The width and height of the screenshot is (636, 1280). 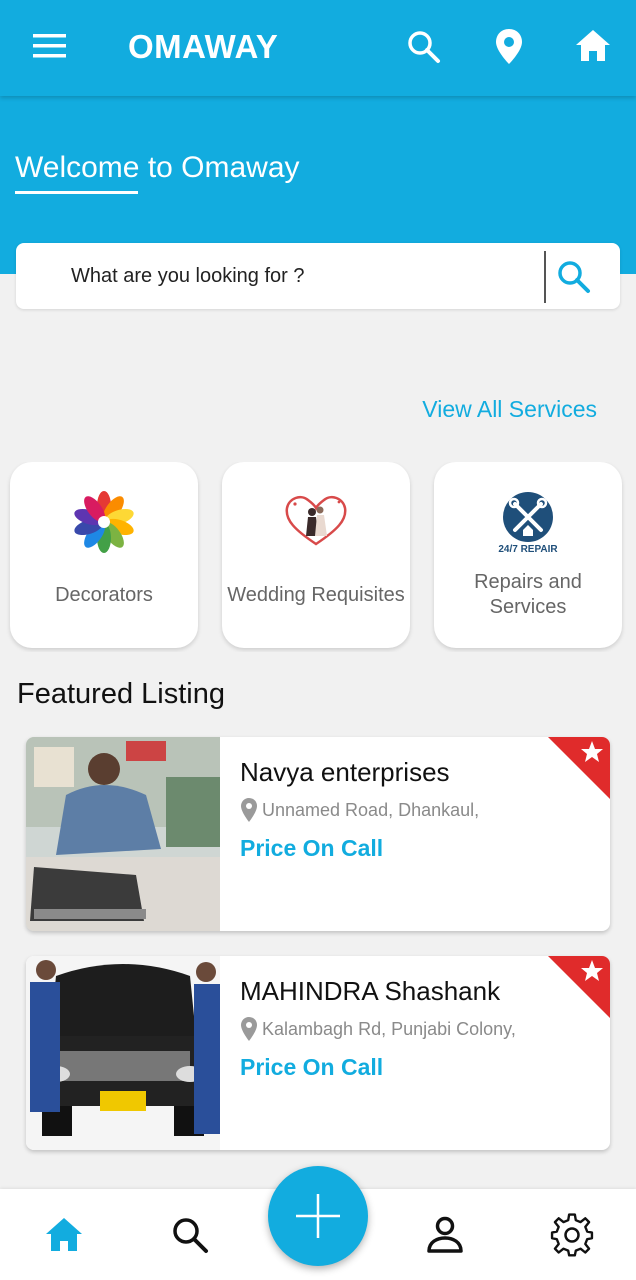 I want to click on service-label: Wedding Requisites, so click(x=316, y=595).